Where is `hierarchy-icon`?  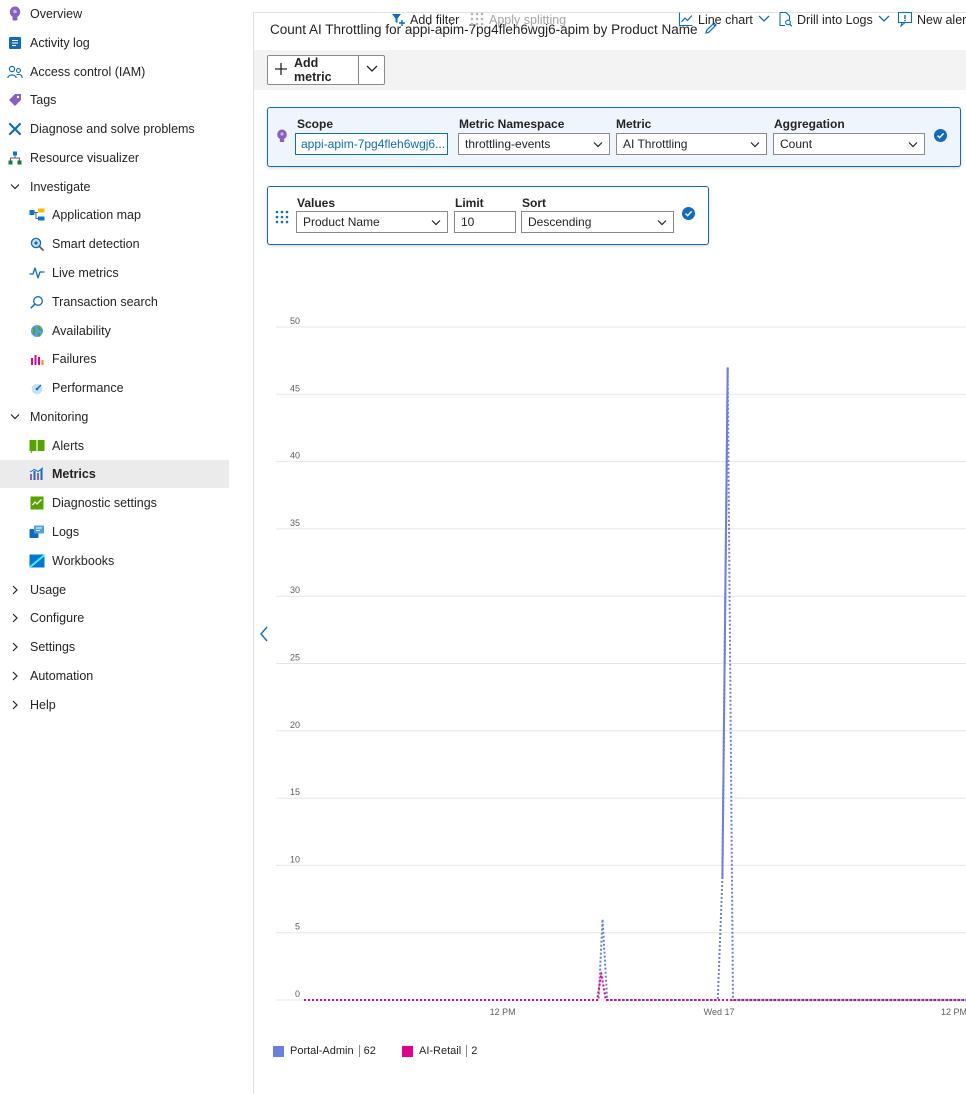 hierarchy-icon is located at coordinates (15, 158).